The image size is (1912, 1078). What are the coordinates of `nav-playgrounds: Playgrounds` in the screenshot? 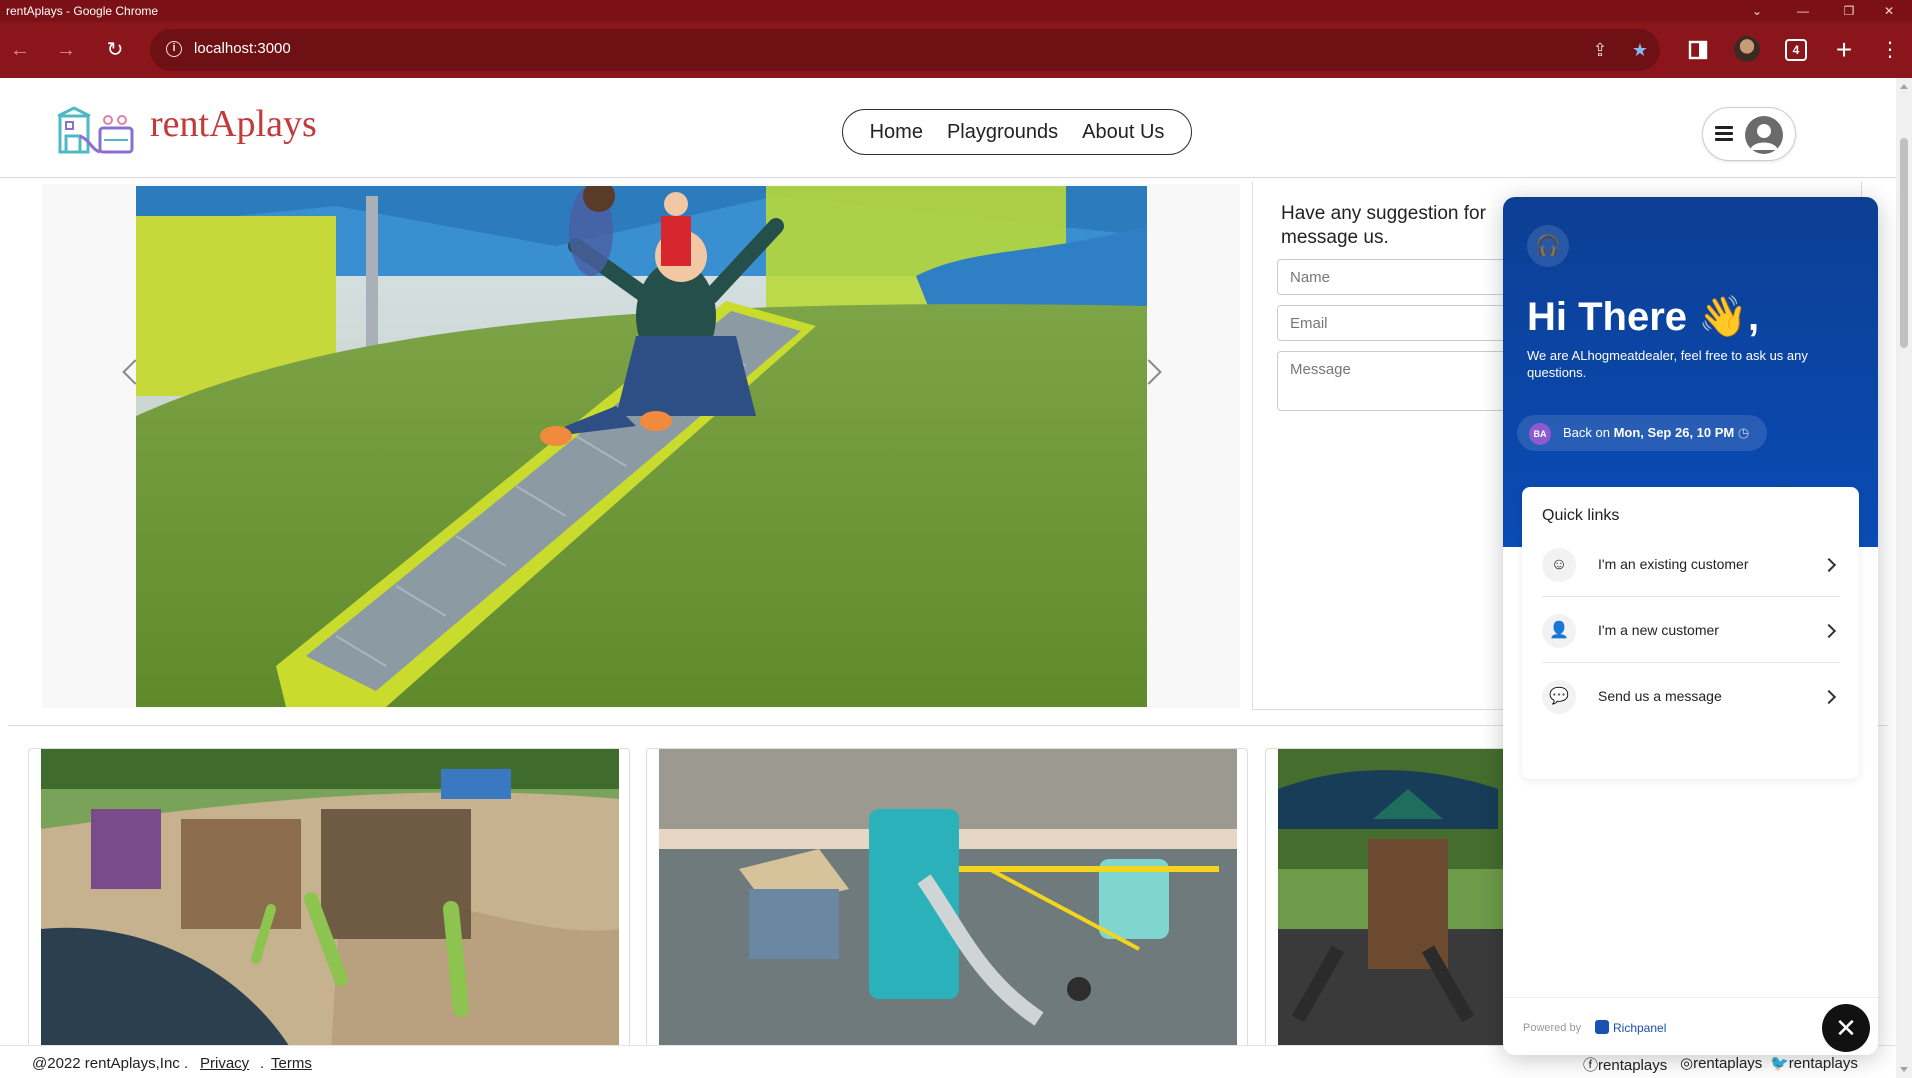 It's located at (1002, 132).